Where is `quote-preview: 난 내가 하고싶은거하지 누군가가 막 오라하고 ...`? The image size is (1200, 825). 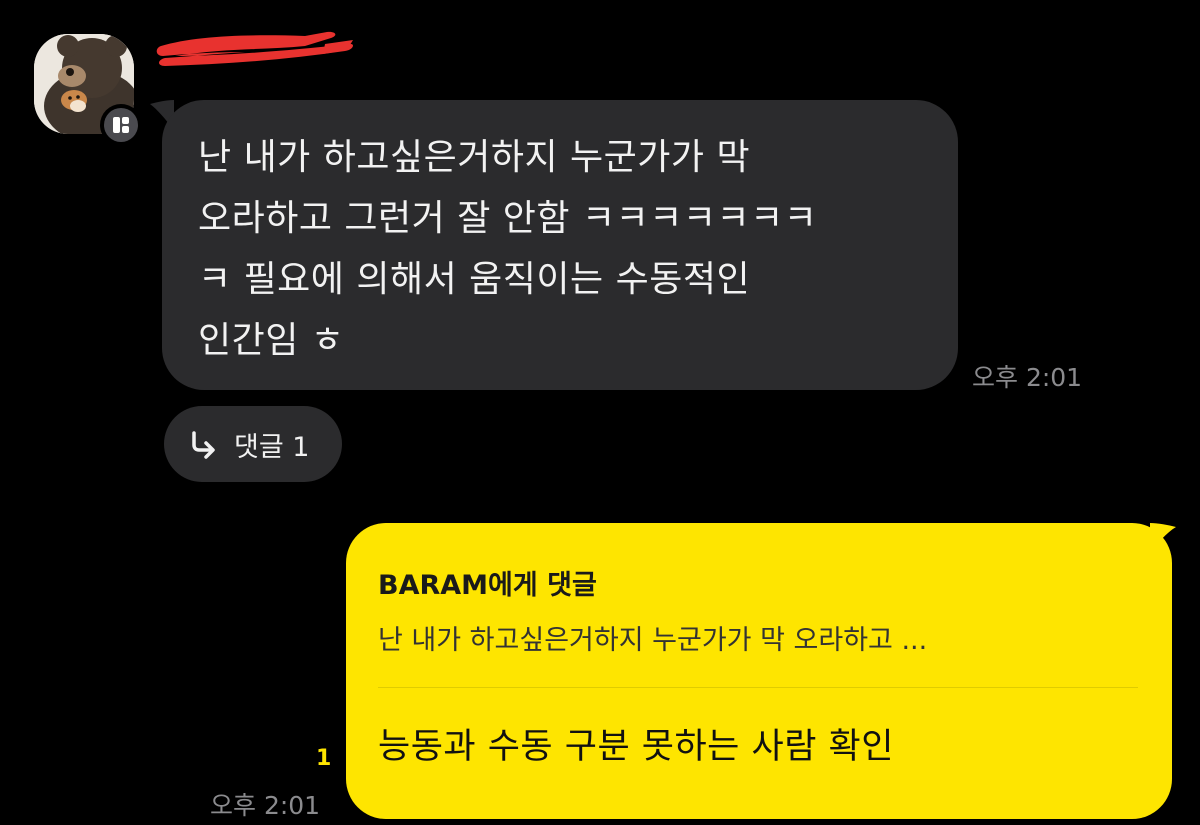
quote-preview: 난 내가 하고싶은거하지 누군가가 막 오라하고 ... is located at coordinates (758, 637).